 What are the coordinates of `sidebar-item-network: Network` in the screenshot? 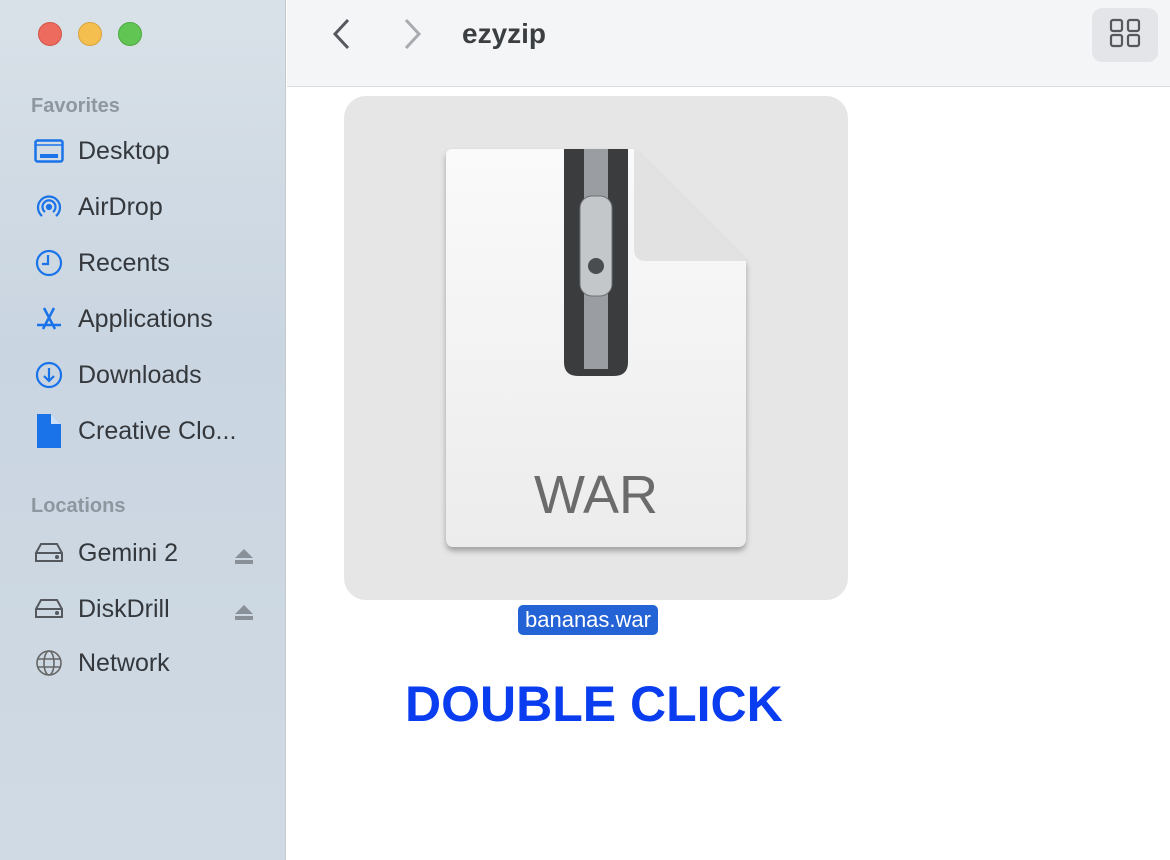 It's located at (154, 663).